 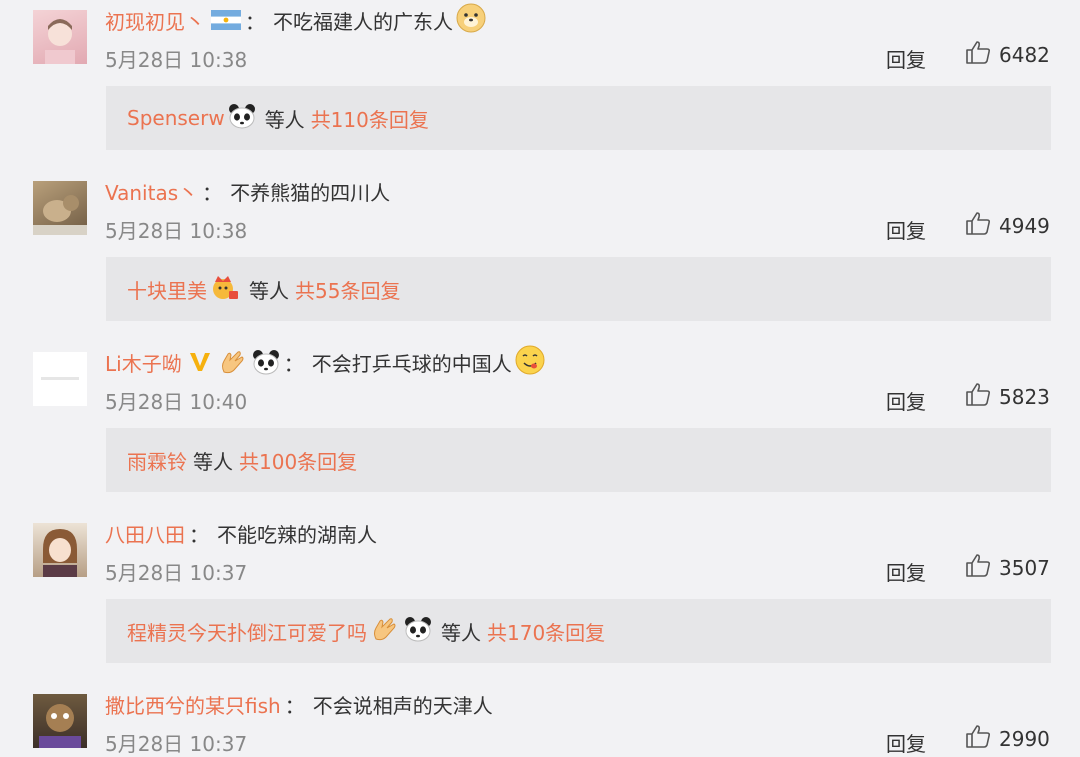 I want to click on reply-summary: Spenserw 等人 共110条回复, so click(x=578, y=118).